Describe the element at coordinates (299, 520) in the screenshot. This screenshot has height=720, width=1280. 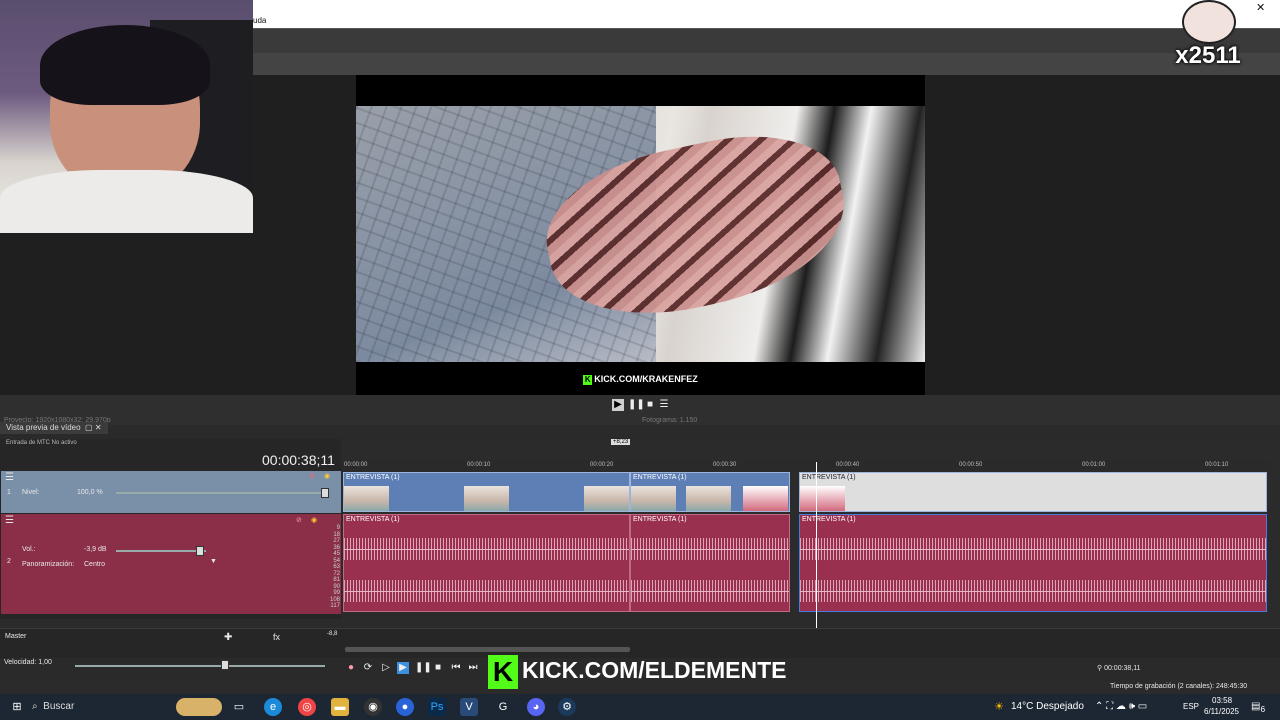
I see `audio-mute-icon: ⊘` at that location.